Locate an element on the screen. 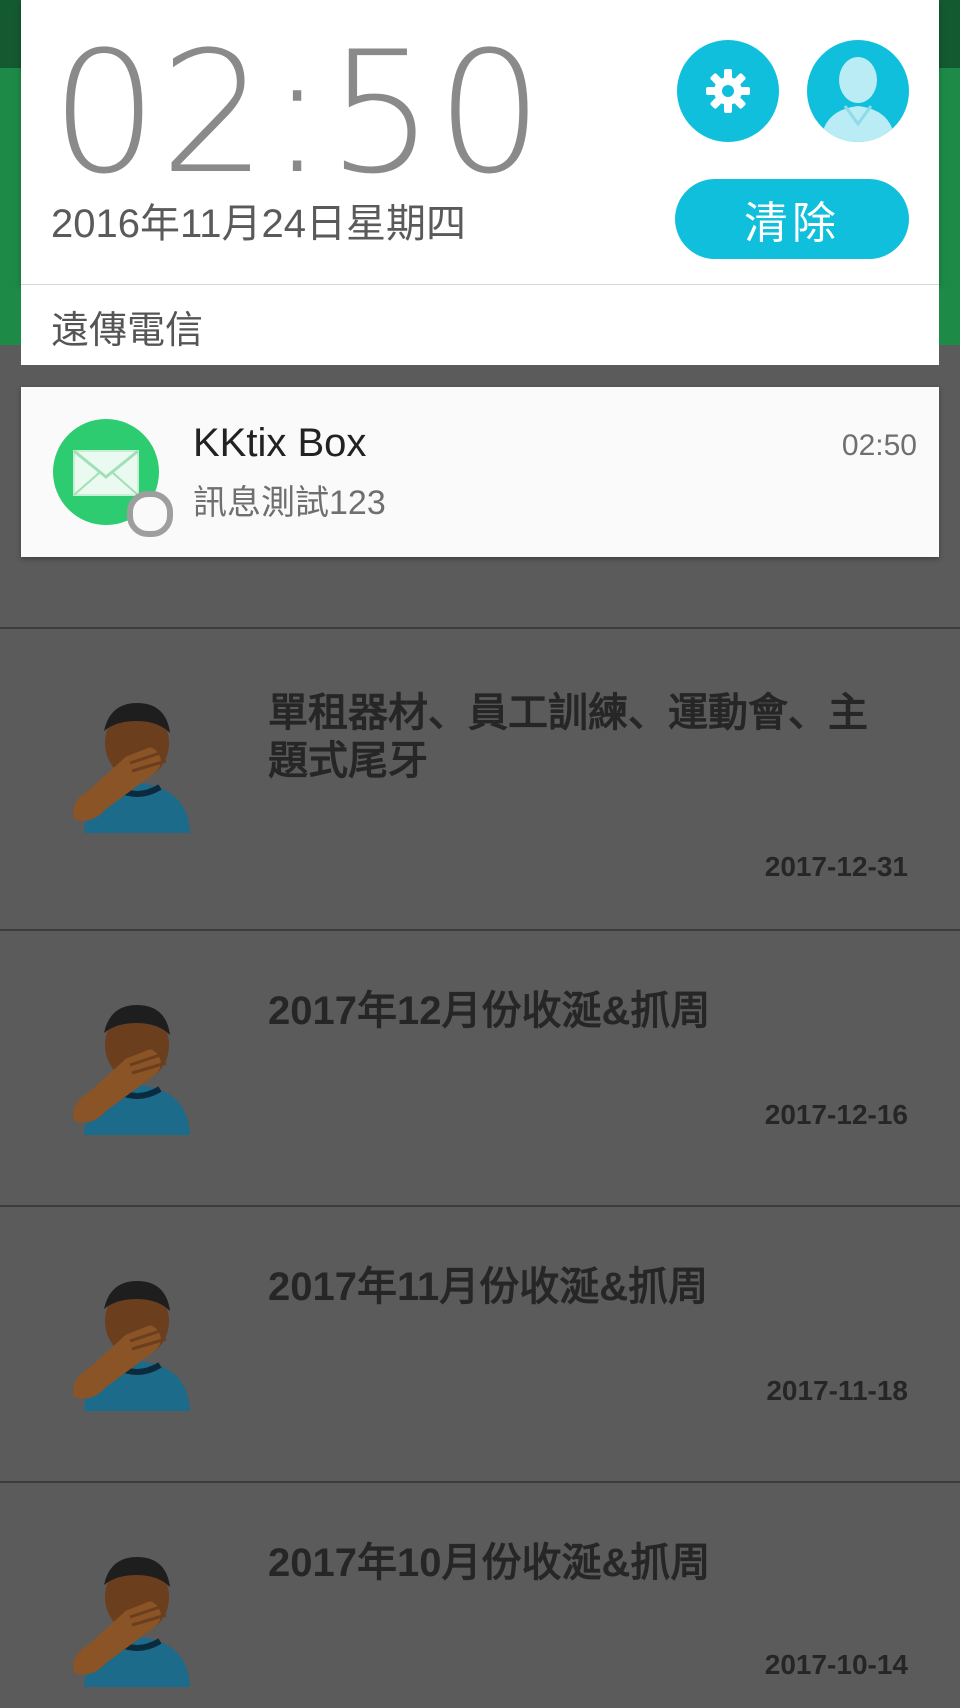 The width and height of the screenshot is (960, 1708). user-profile-button is located at coordinates (858, 91).